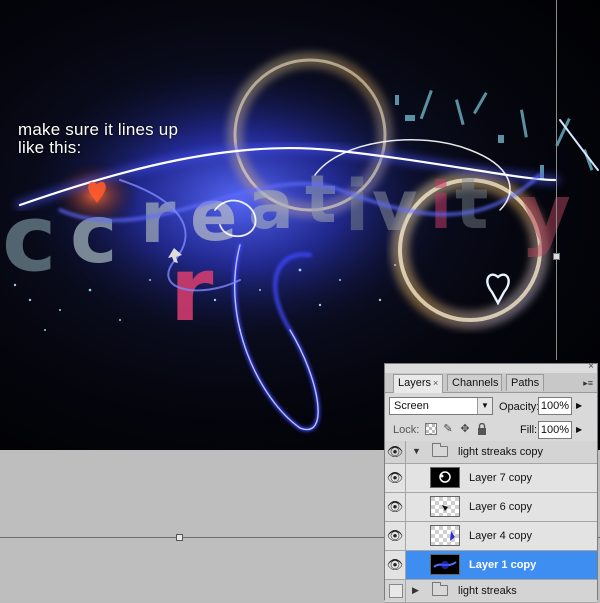 The height and width of the screenshot is (603, 600). I want to click on opacity-input: 100%, so click(555, 406).